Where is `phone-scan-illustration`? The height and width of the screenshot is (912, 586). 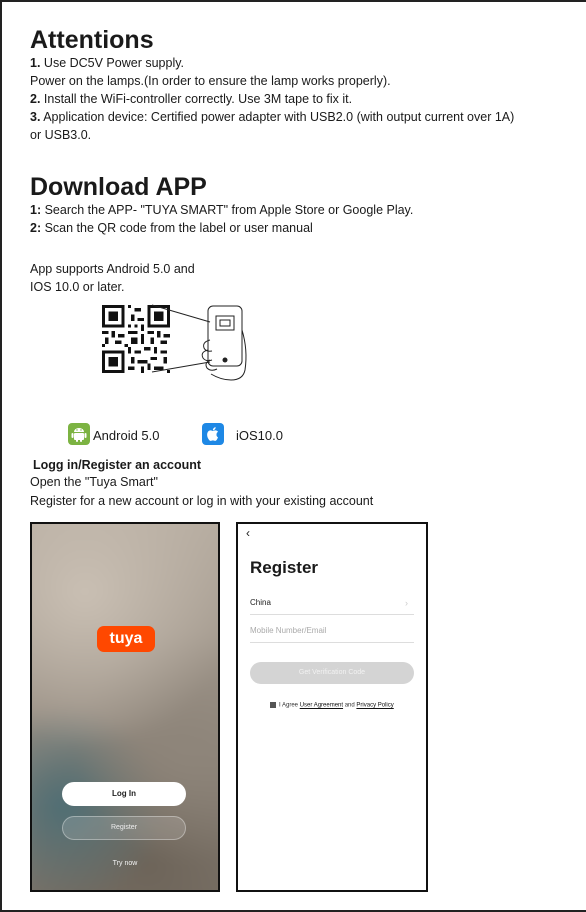
phone-scan-illustration is located at coordinates (199, 342).